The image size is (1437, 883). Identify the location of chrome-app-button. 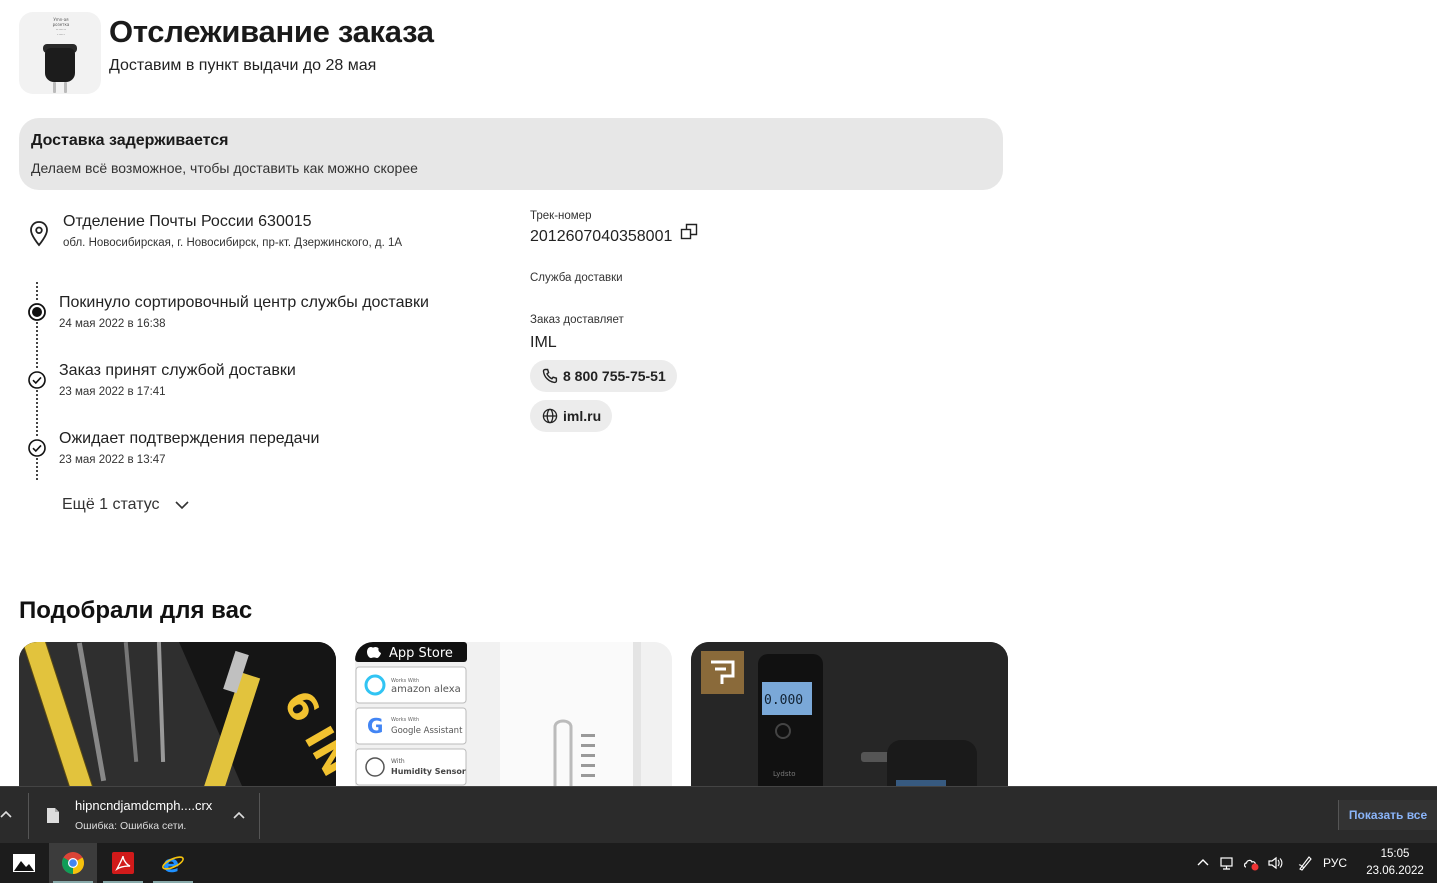
(73, 863).